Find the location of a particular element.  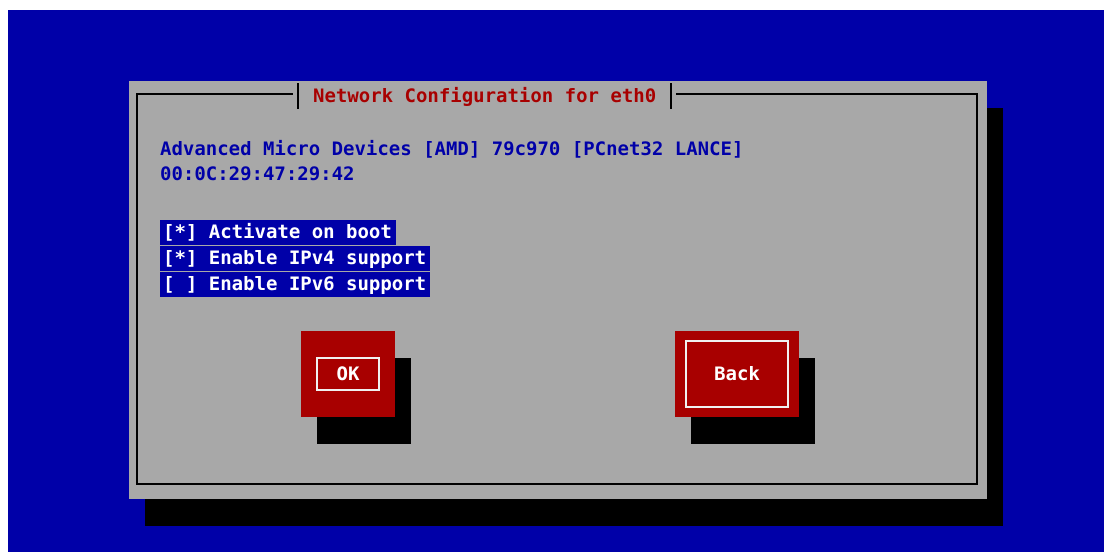

back-button: Back is located at coordinates (737, 374).